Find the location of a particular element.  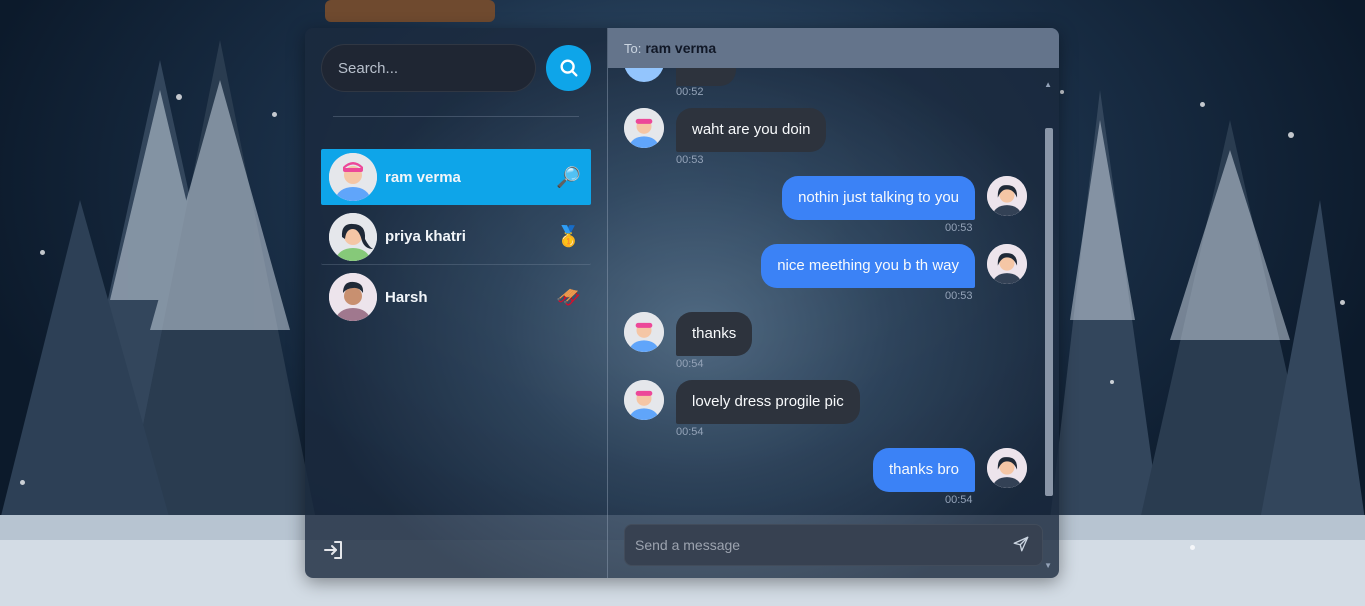

send-icon is located at coordinates (1021, 543).